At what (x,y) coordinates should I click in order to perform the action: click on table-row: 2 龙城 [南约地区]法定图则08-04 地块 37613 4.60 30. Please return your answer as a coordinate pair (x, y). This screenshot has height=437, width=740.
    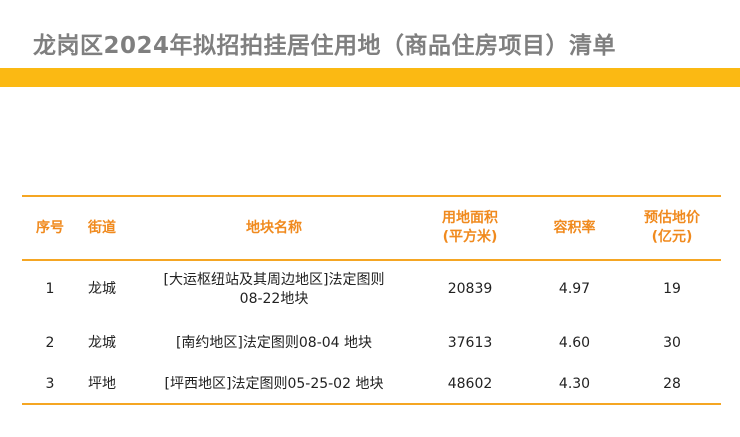
    Looking at the image, I should click on (371, 343).